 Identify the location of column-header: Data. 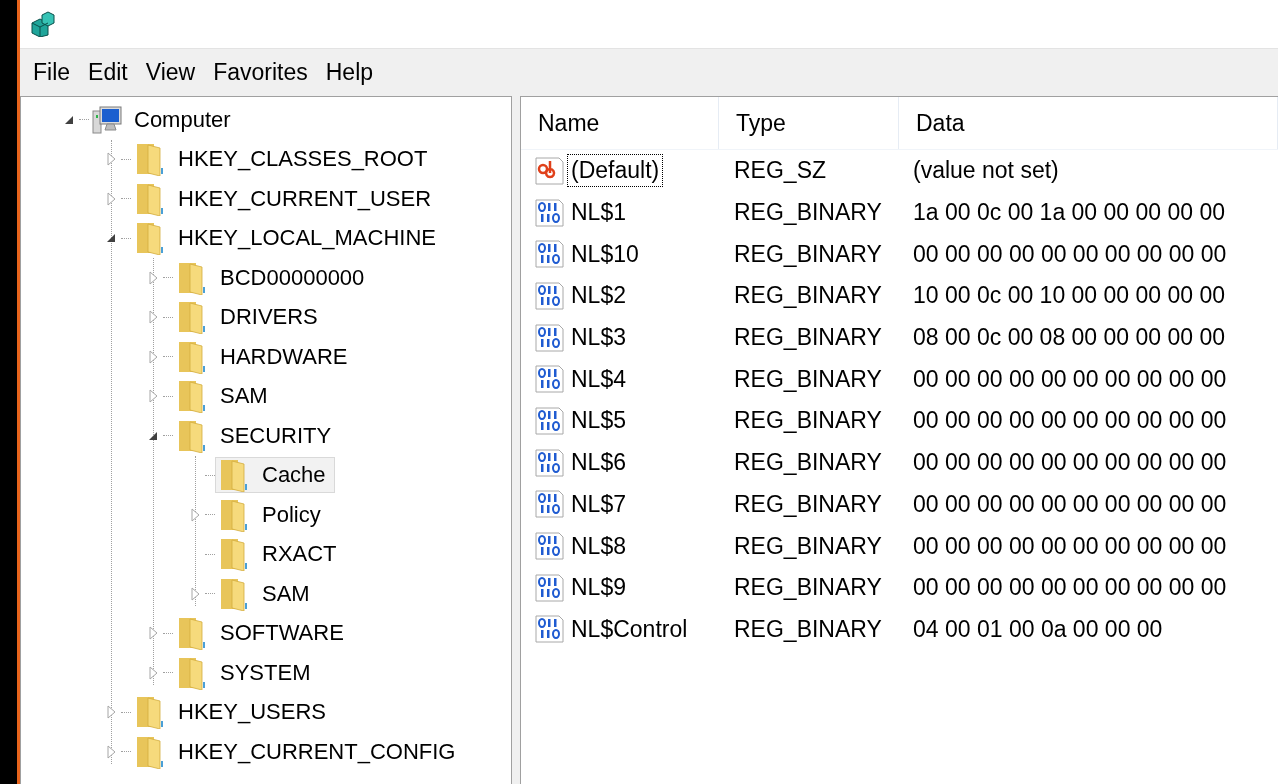
(1088, 123).